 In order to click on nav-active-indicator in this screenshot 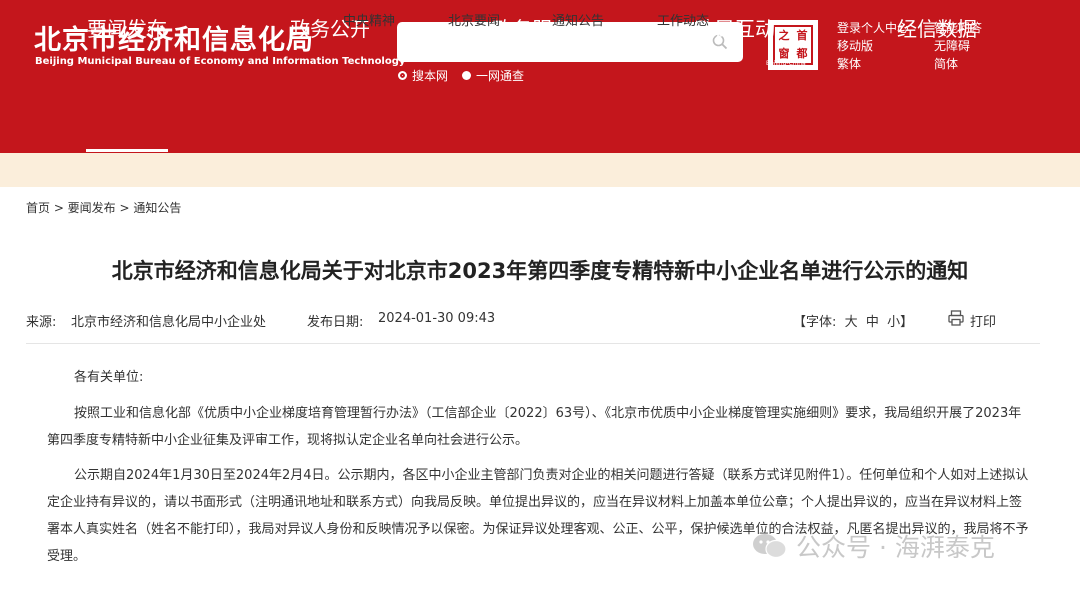, I will do `click(127, 150)`.